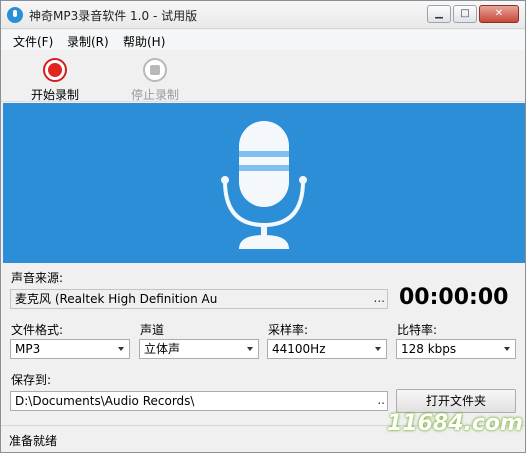  I want to click on menu-record: 录制(R), so click(88, 41).